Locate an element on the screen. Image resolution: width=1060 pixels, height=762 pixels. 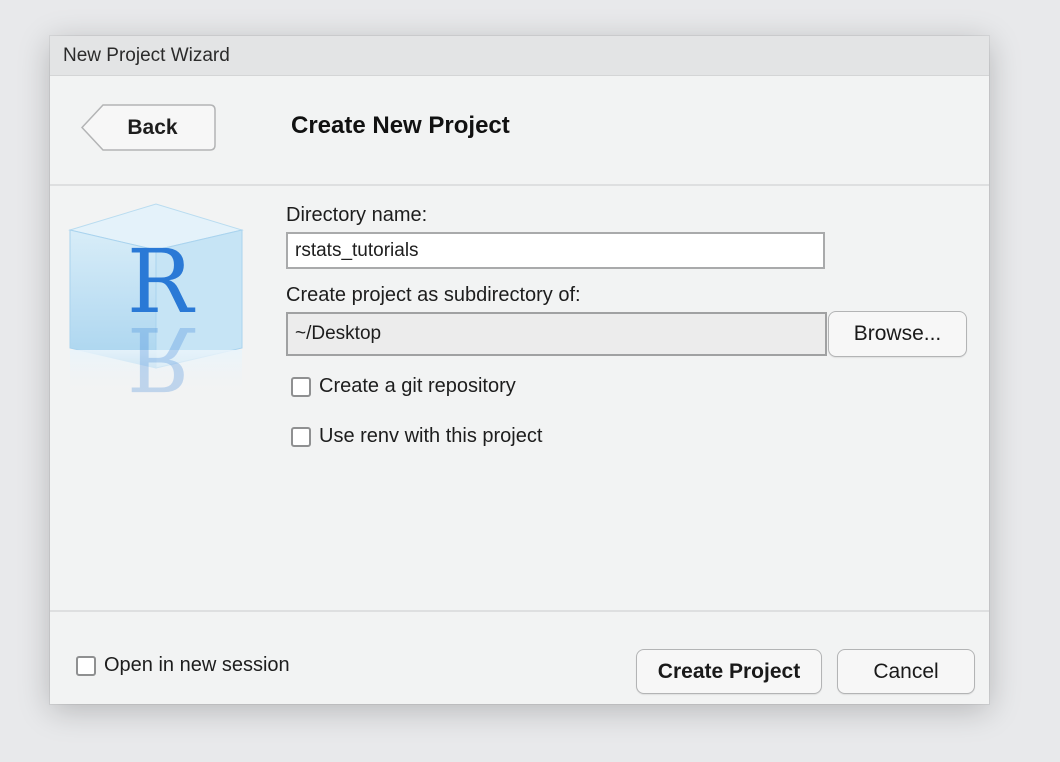
directory-name-label: Directory name: is located at coordinates (357, 215).